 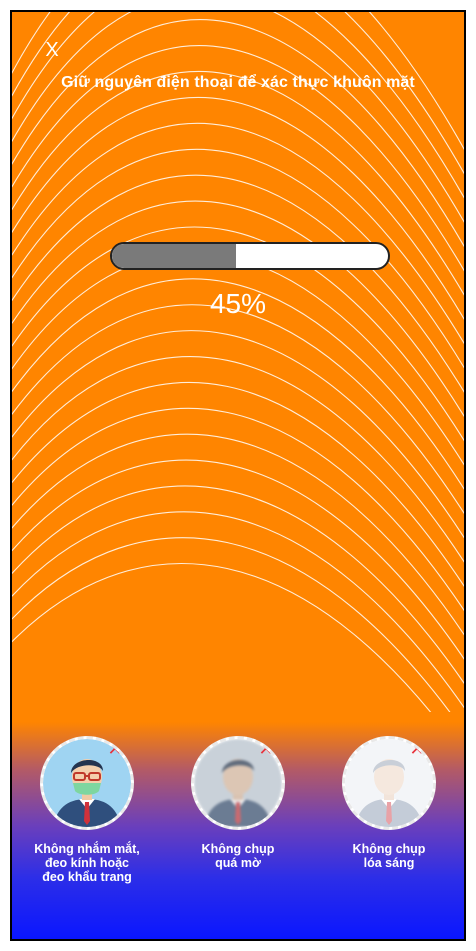 I want to click on tip-label: Không chụp lóa sáng, so click(x=389, y=856).